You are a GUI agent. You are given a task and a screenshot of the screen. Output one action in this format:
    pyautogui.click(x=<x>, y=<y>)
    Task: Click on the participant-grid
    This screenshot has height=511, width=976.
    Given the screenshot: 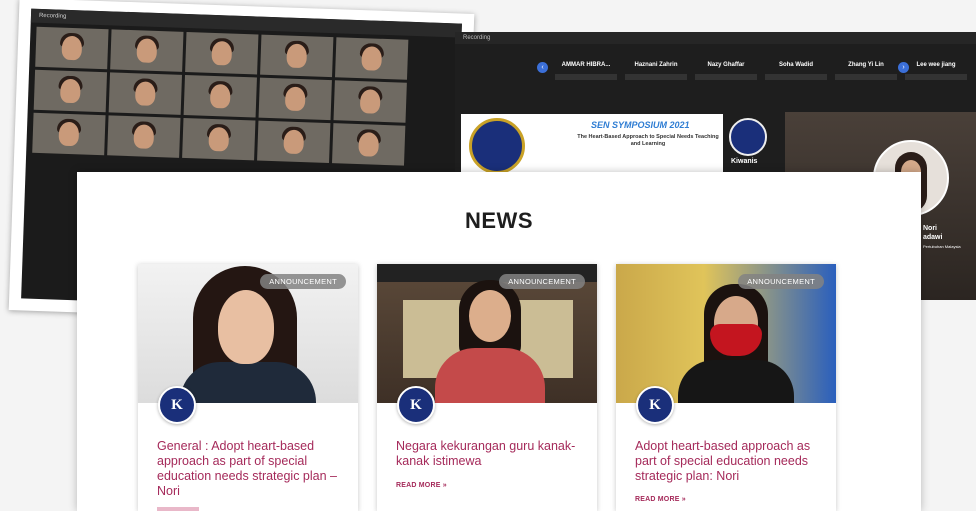 What is the action you would take?
    pyautogui.click(x=243, y=97)
    